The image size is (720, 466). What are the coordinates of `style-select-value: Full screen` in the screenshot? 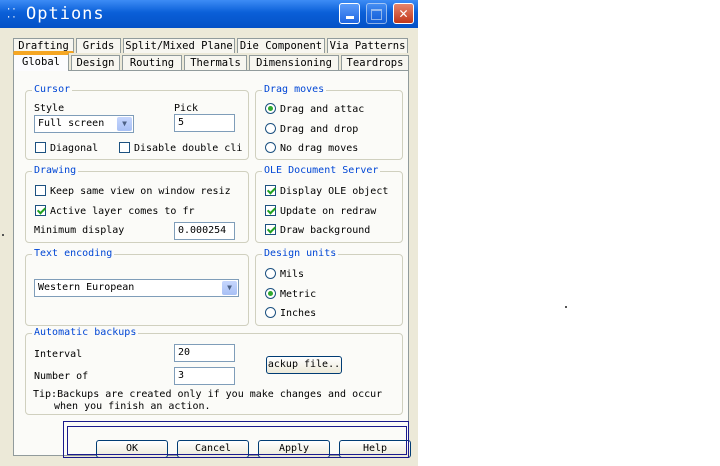 It's located at (71, 123).